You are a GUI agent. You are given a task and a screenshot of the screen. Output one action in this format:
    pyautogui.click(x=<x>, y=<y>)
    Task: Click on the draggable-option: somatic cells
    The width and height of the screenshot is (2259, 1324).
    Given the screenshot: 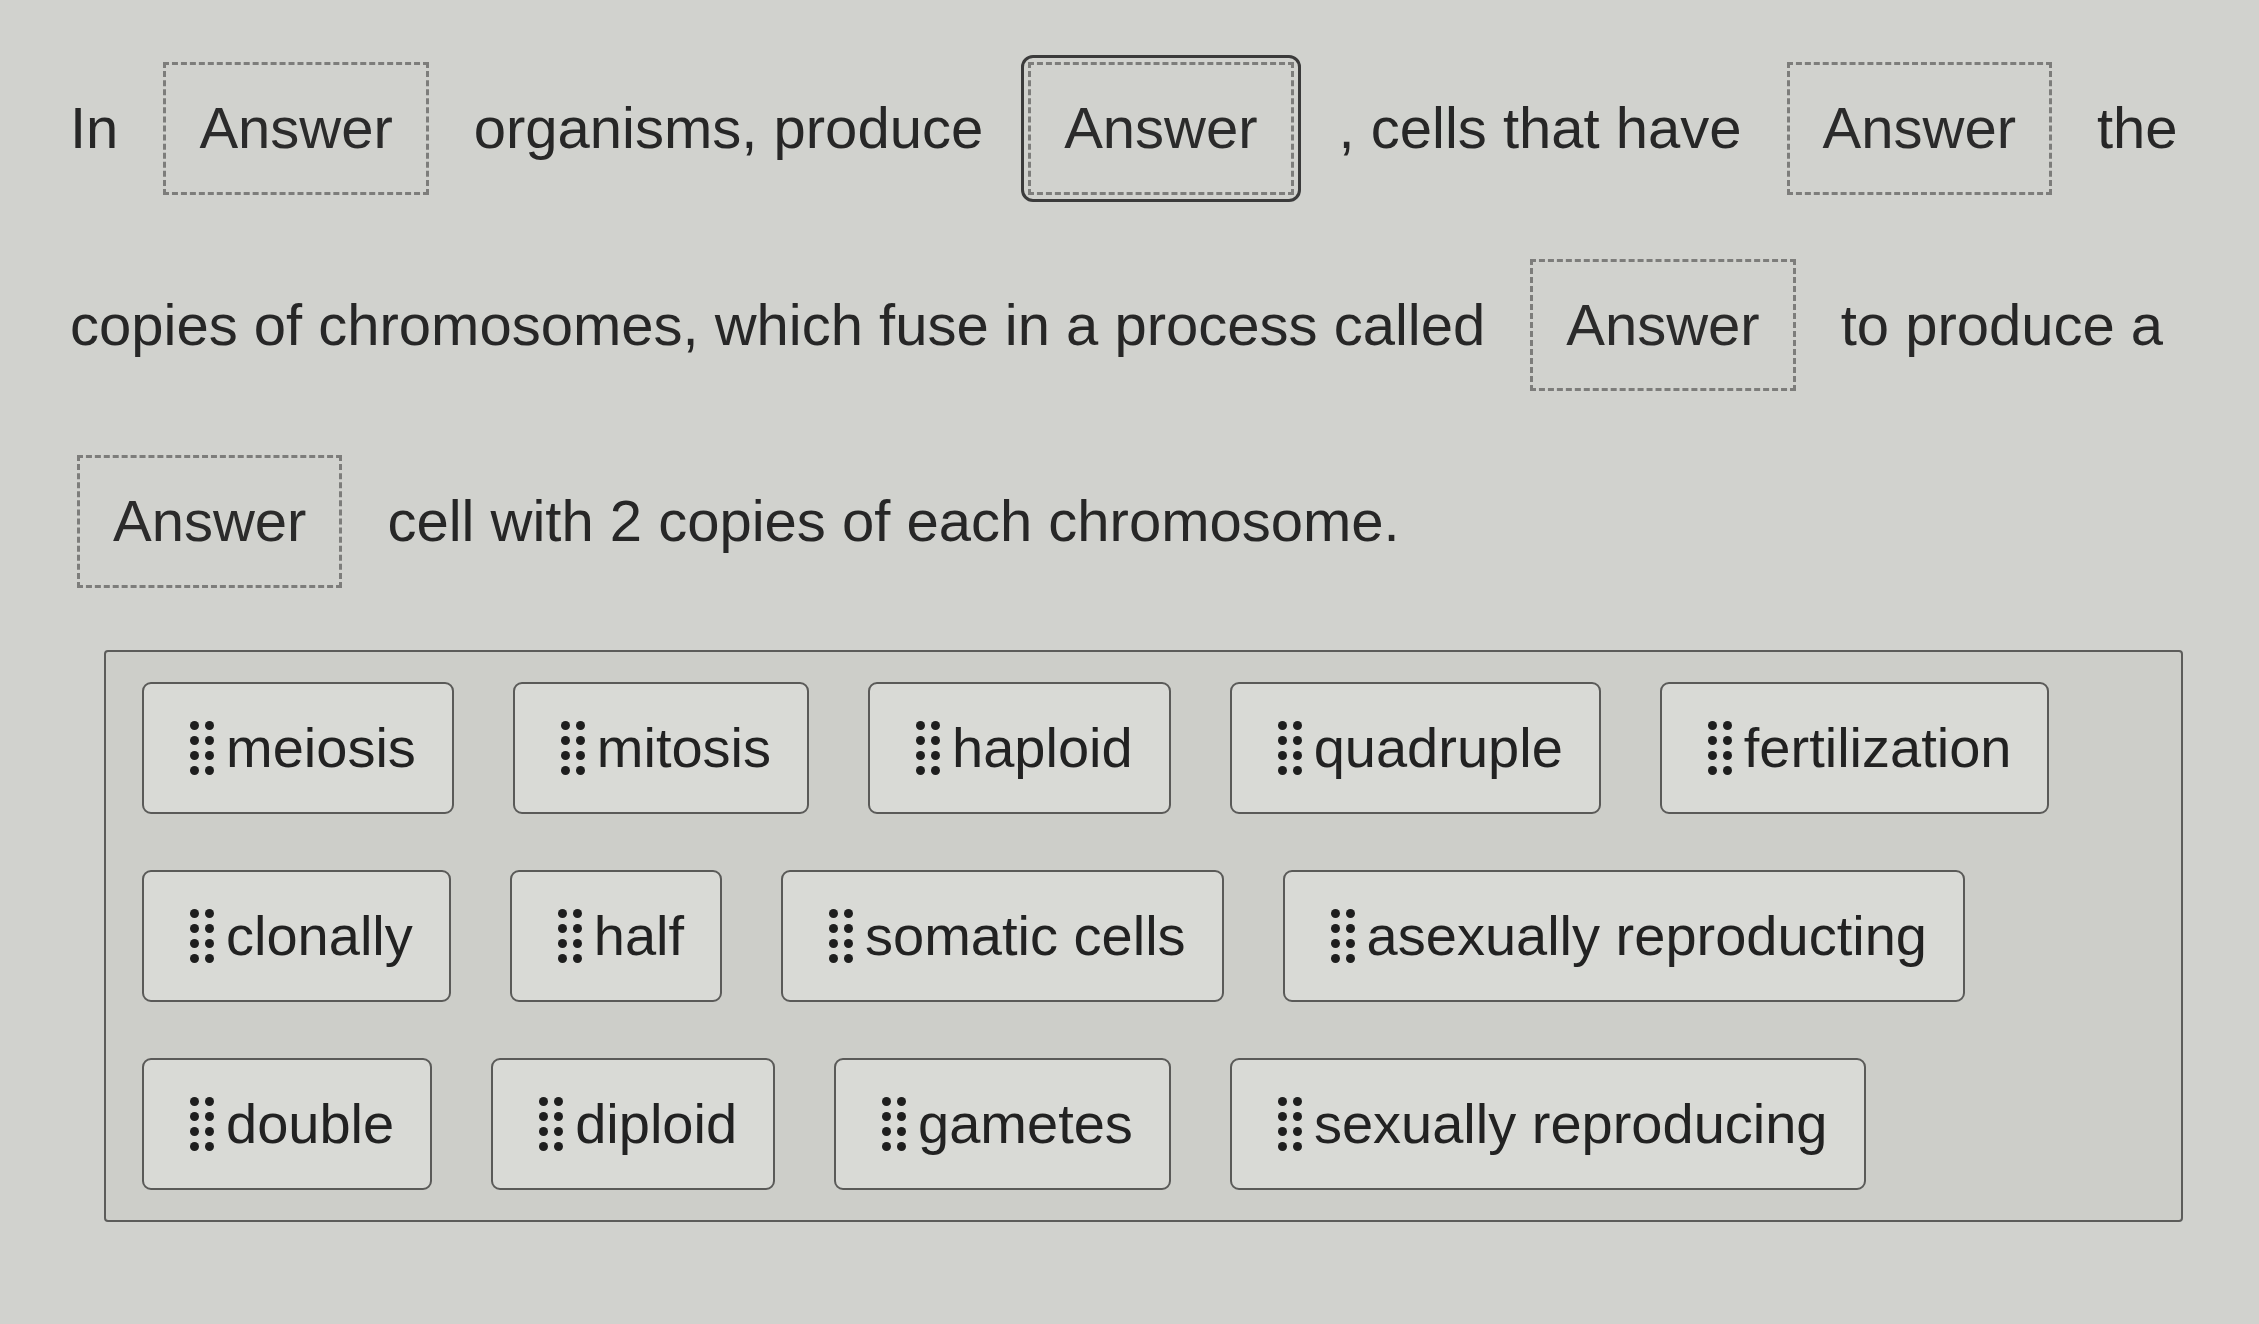 What is the action you would take?
    pyautogui.click(x=1002, y=936)
    